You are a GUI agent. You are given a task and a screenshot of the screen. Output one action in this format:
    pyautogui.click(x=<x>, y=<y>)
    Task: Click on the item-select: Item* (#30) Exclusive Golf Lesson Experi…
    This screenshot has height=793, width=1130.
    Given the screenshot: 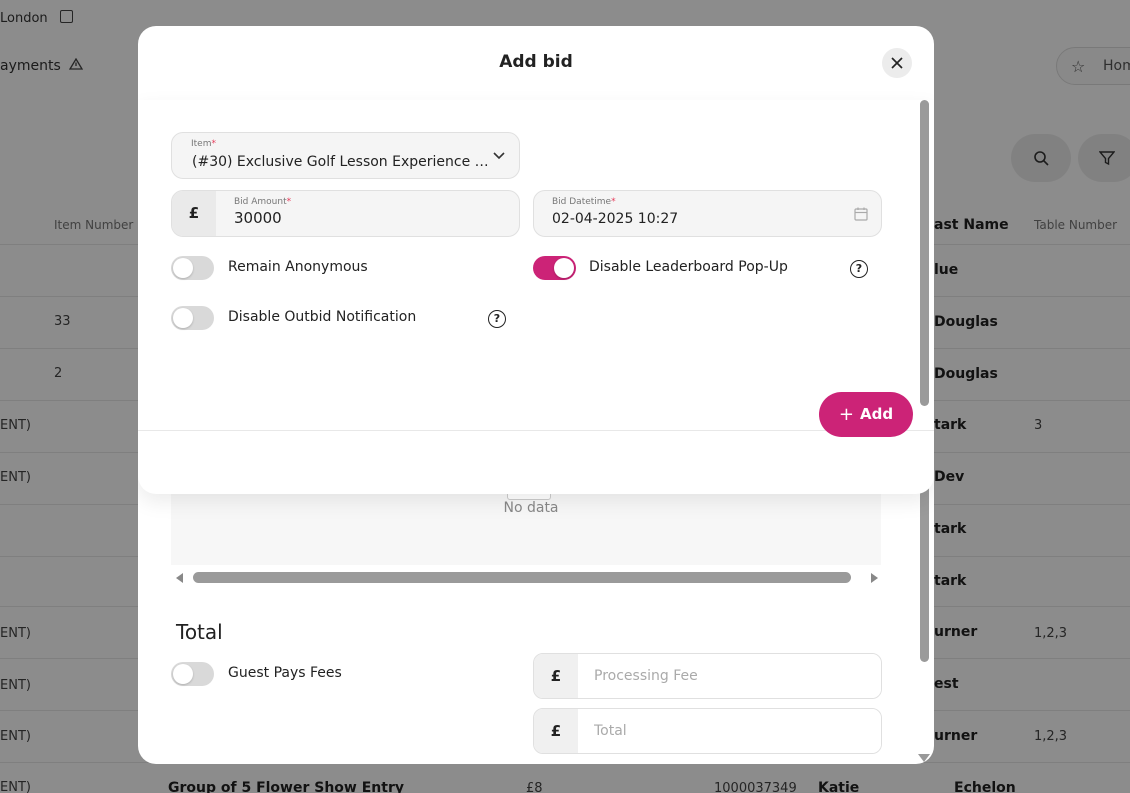 What is the action you would take?
    pyautogui.click(x=345, y=155)
    